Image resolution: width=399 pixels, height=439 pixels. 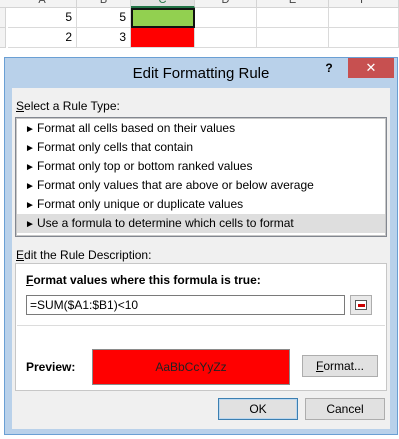 I want to click on cell-e2, so click(x=293, y=38).